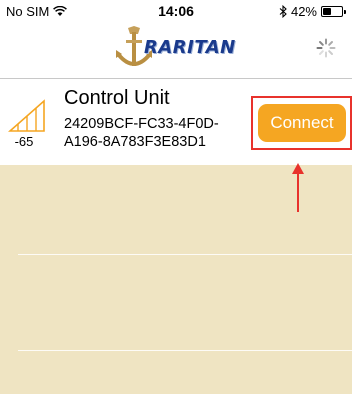 The height and width of the screenshot is (394, 352). I want to click on bluetooth-icon, so click(283, 11).